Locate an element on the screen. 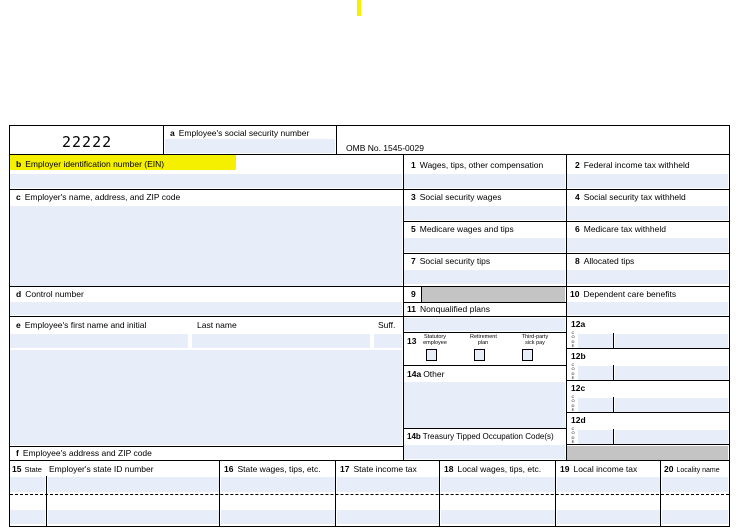 This screenshot has width=739, height=532. box13-label: 13 is located at coordinates (412, 341).